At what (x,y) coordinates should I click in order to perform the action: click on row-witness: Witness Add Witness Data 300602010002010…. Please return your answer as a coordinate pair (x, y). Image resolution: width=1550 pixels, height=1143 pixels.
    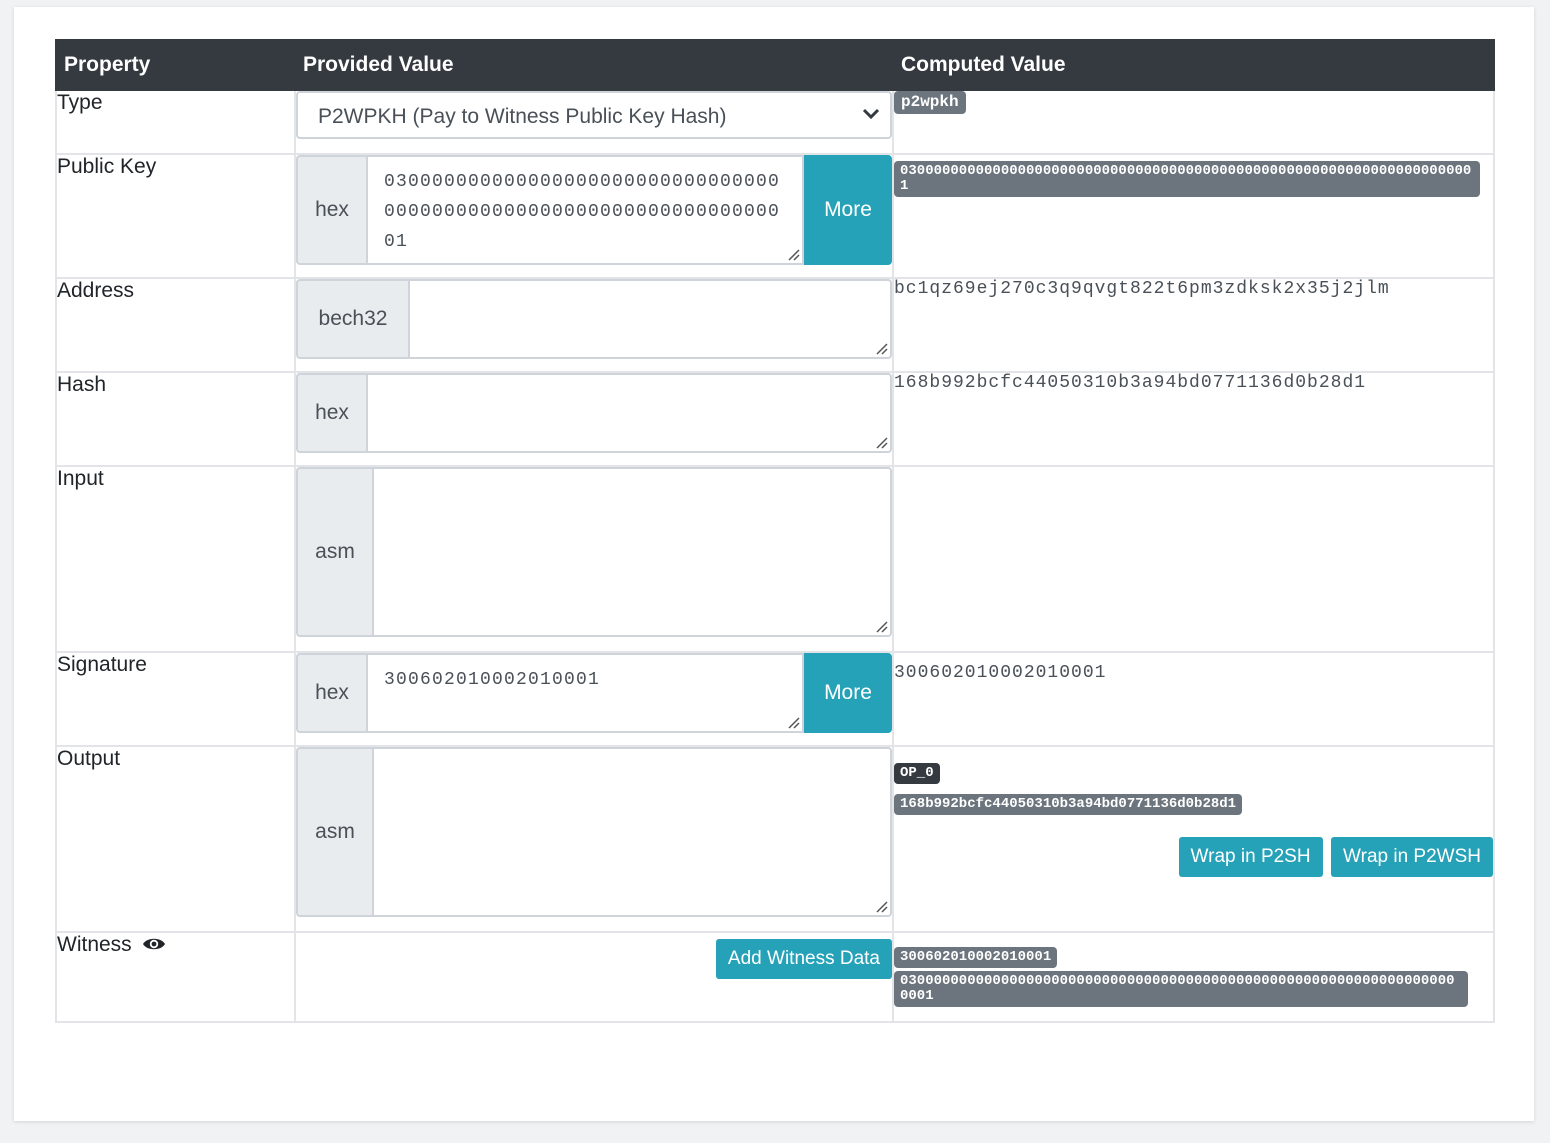
    Looking at the image, I should click on (775, 977).